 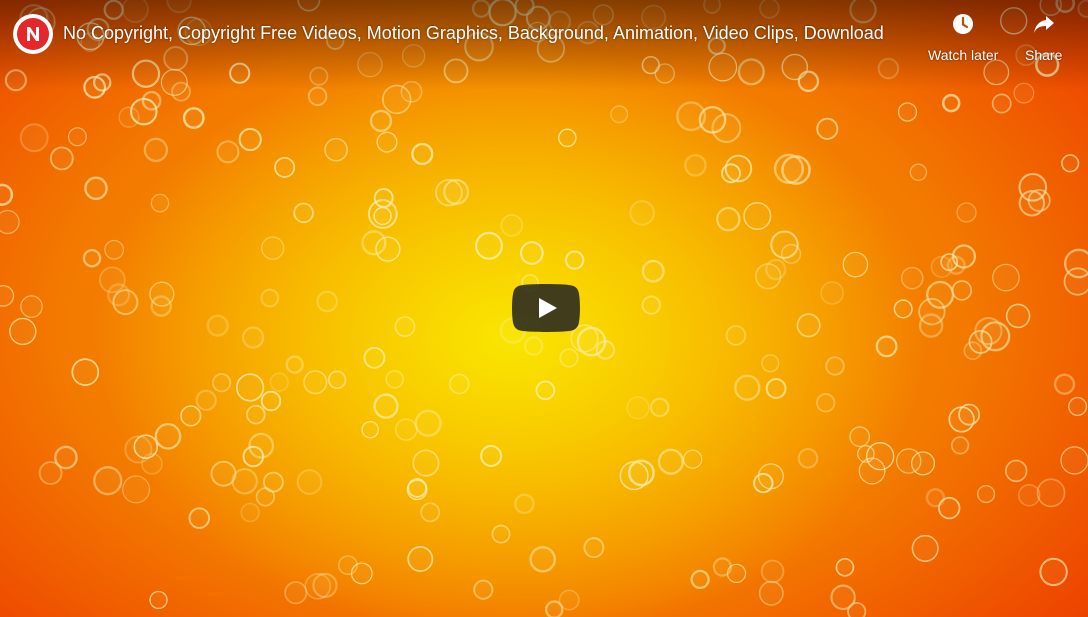 I want to click on watch-later-button: Watch later, so click(x=963, y=37).